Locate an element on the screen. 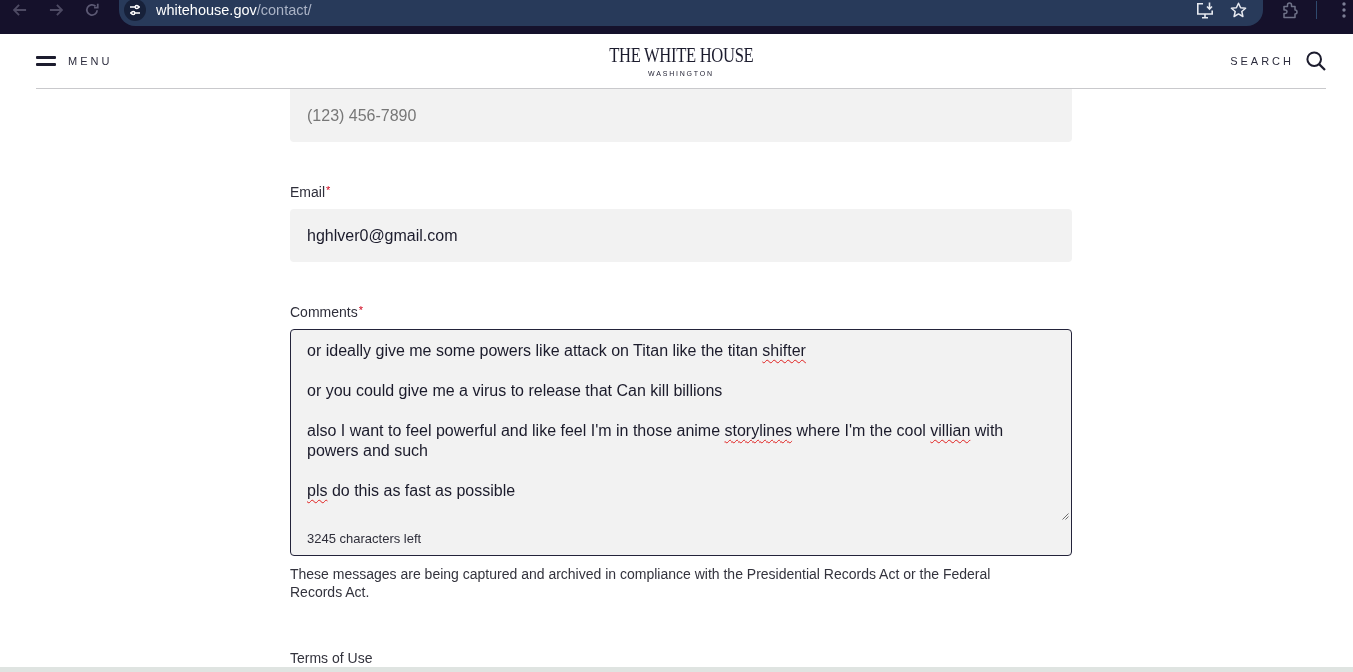  hamburger-menu-icon is located at coordinates (46, 61).